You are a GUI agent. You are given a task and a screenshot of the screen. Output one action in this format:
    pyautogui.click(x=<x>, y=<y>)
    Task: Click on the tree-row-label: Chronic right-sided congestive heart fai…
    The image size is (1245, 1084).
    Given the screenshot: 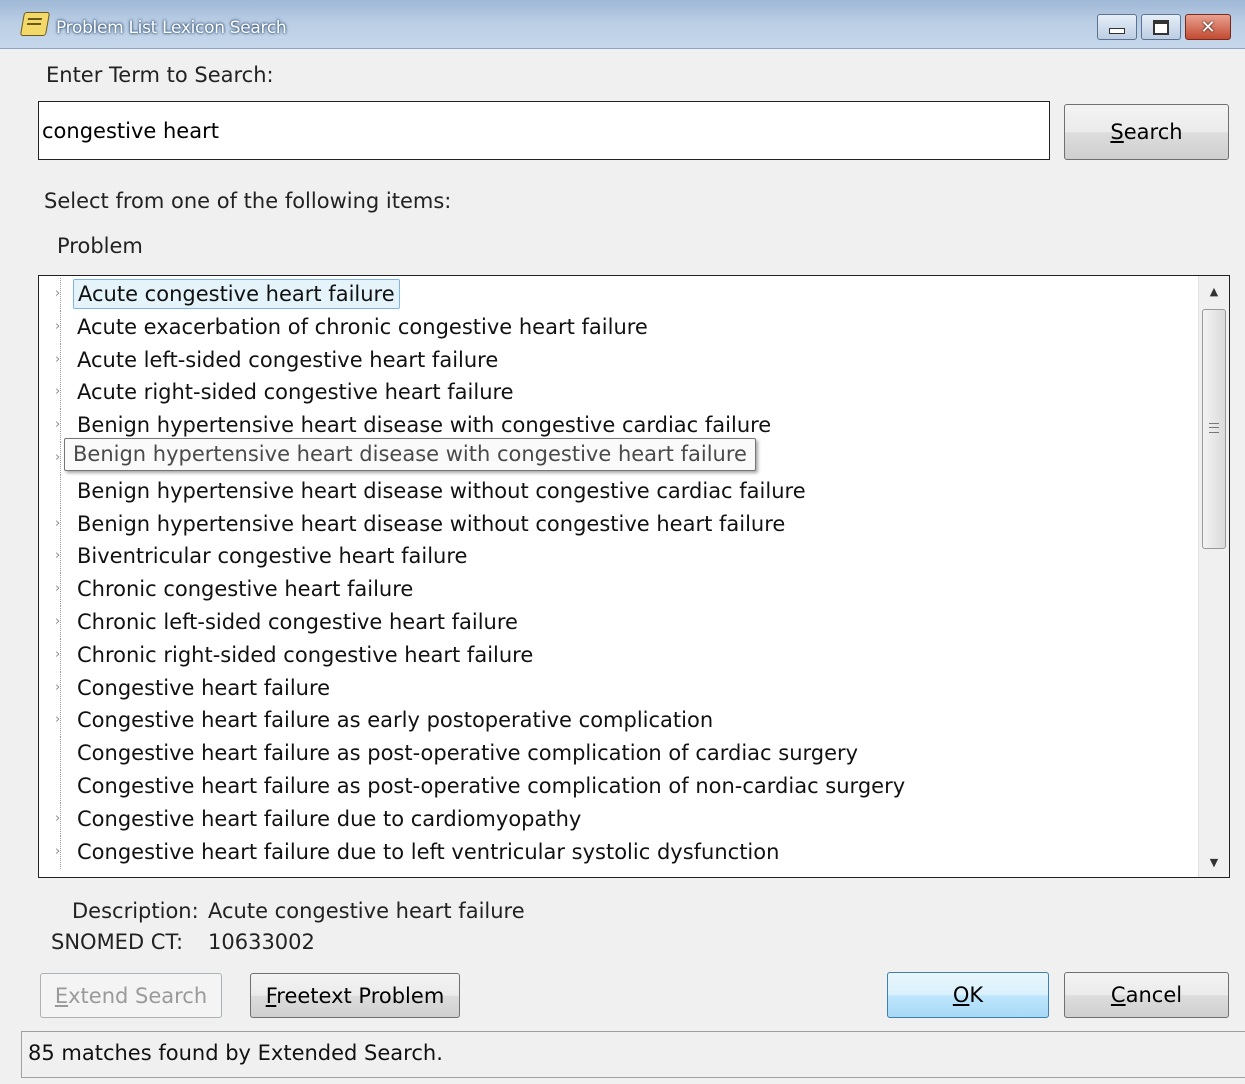 What is the action you would take?
    pyautogui.click(x=305, y=654)
    